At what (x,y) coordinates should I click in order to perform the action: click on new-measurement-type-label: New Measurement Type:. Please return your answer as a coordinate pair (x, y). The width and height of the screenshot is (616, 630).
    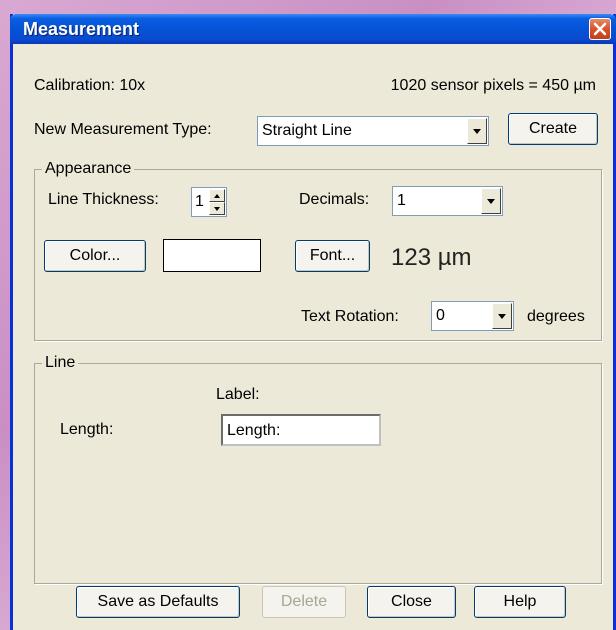
    Looking at the image, I should click on (123, 129).